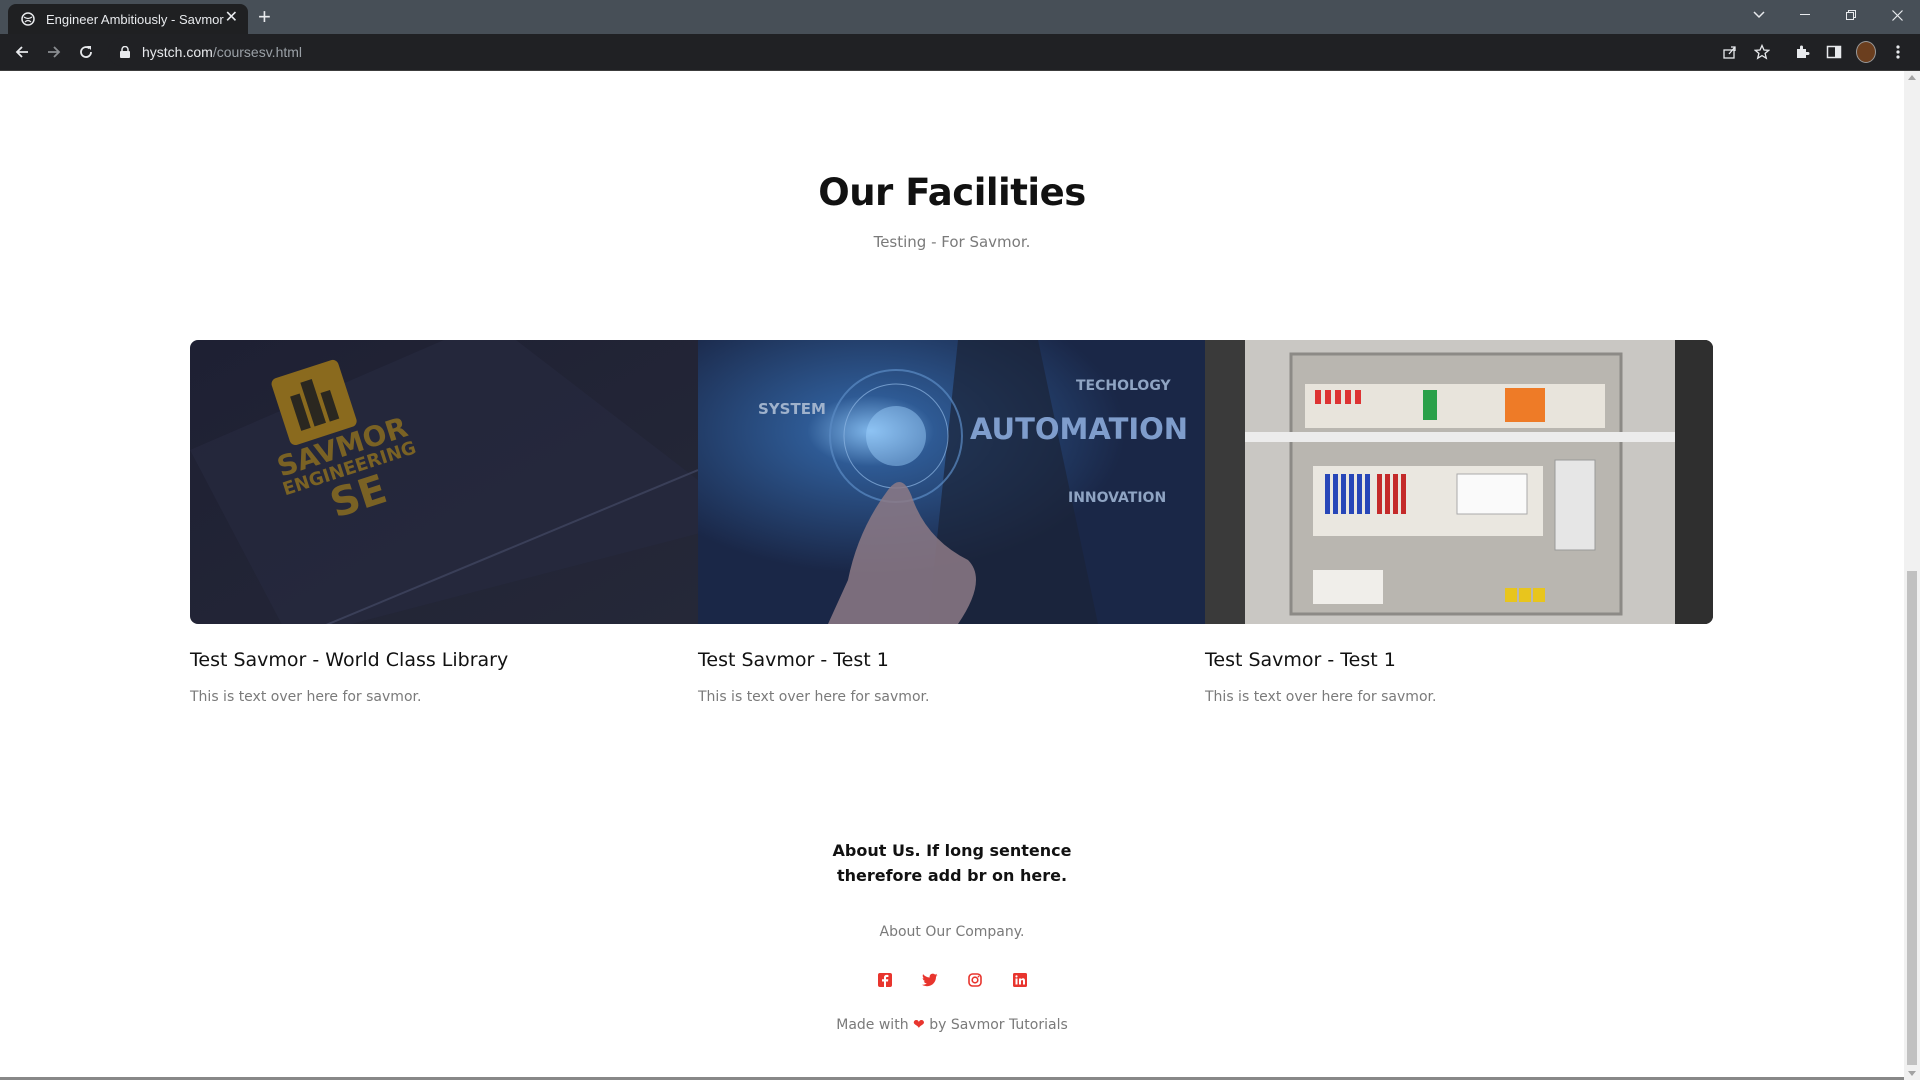 The width and height of the screenshot is (1920, 1080). Describe the element at coordinates (1851, 15) in the screenshot. I see `restore-icon` at that location.